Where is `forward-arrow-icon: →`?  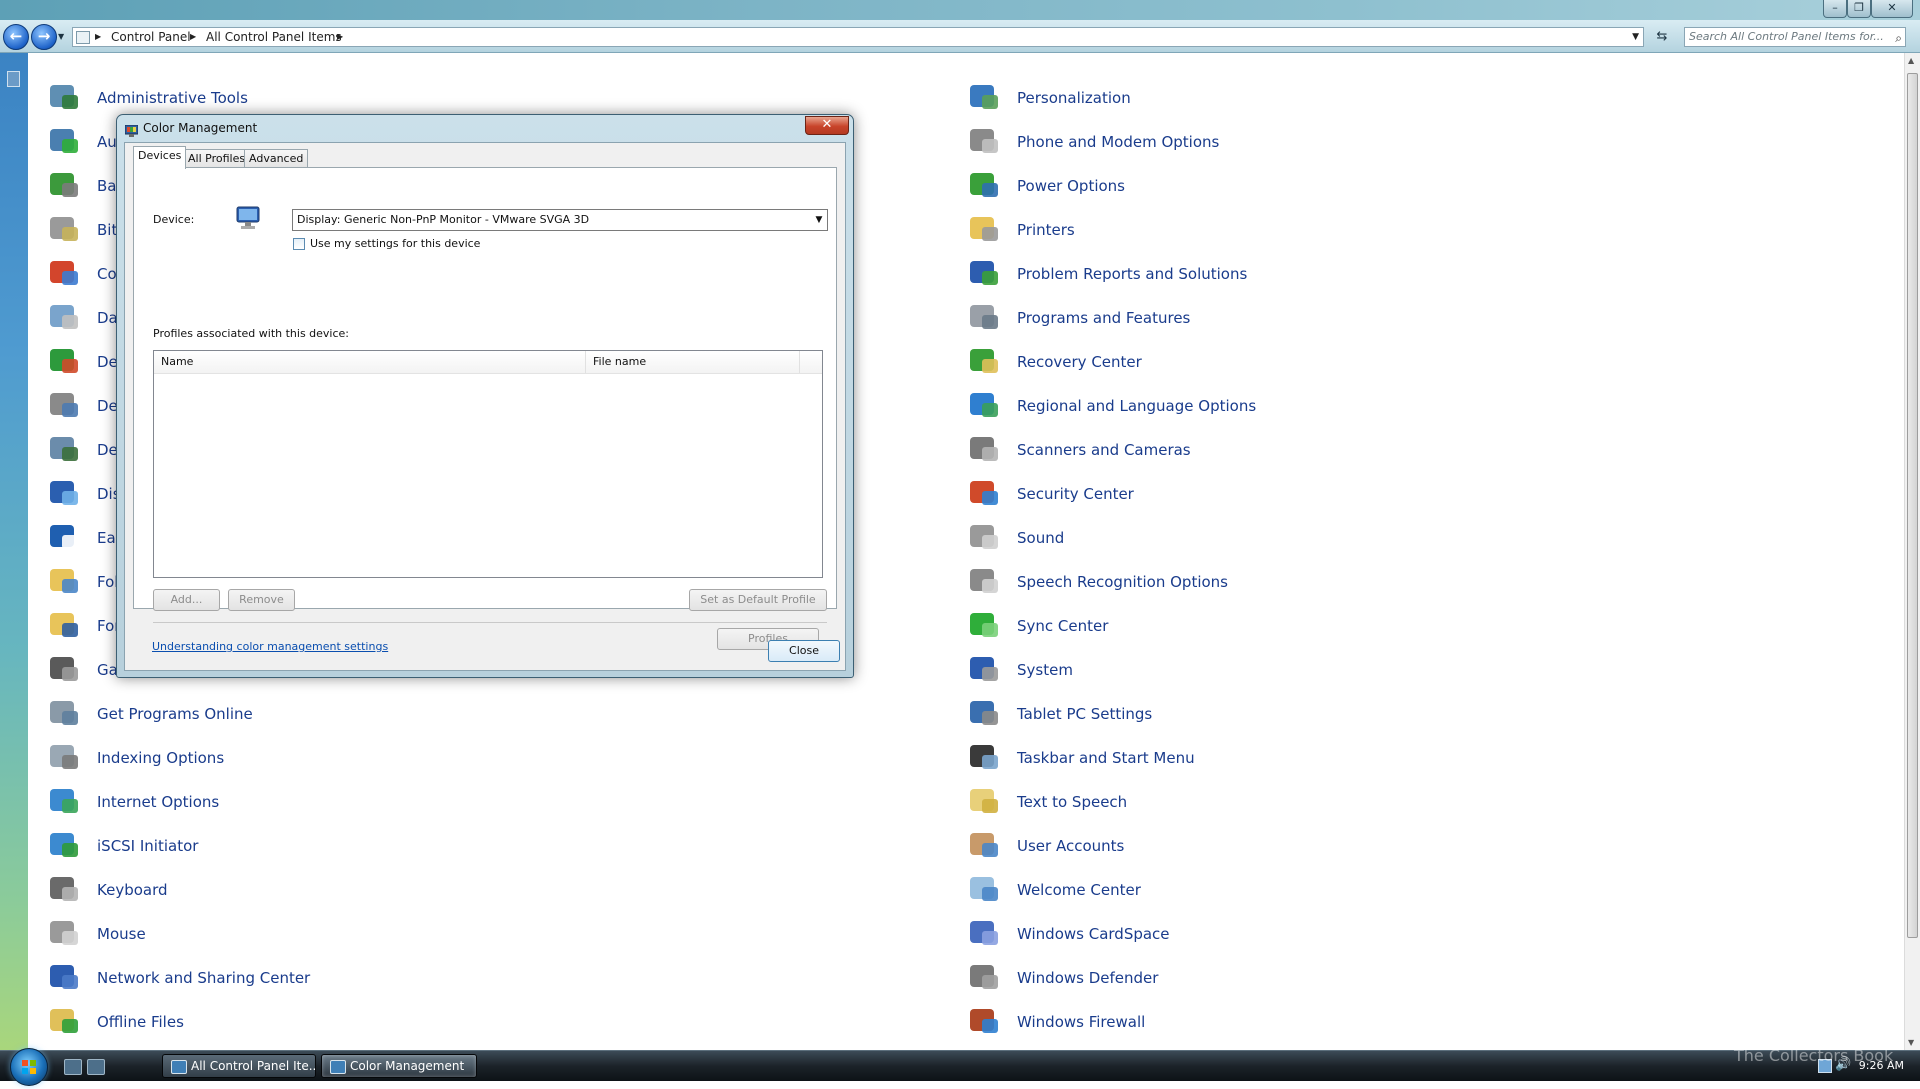
forward-arrow-icon: → is located at coordinates (44, 36).